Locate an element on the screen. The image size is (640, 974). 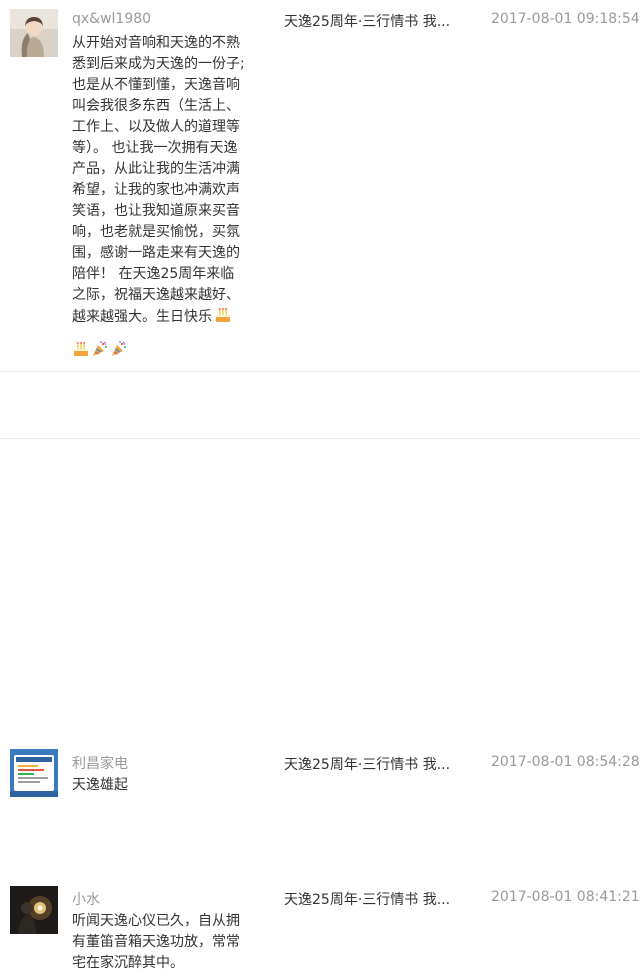
comment-timestamp: 2017-08-01 09:18:54 is located at coordinates (565, 19).